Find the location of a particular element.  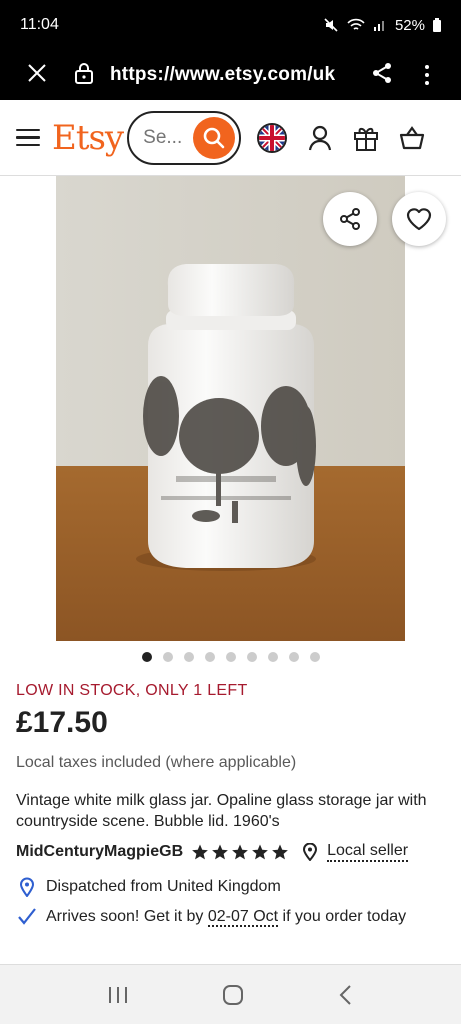

recent-apps-button is located at coordinates (118, 995).